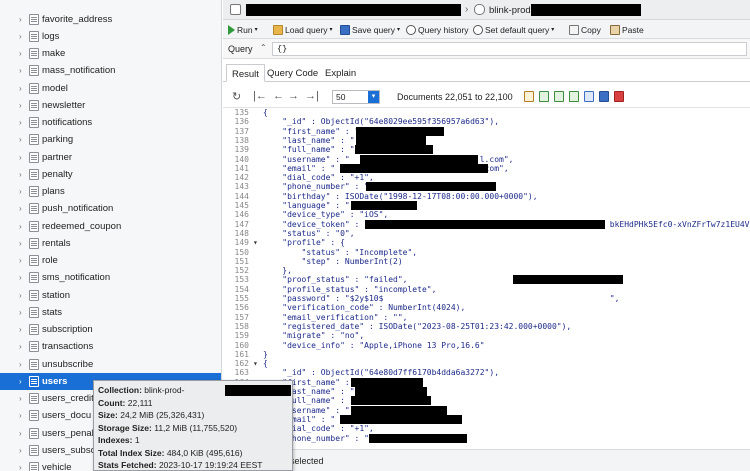 The height and width of the screenshot is (471, 750). What do you see at coordinates (627, 29) in the screenshot?
I see `paste-button: Paste` at bounding box center [627, 29].